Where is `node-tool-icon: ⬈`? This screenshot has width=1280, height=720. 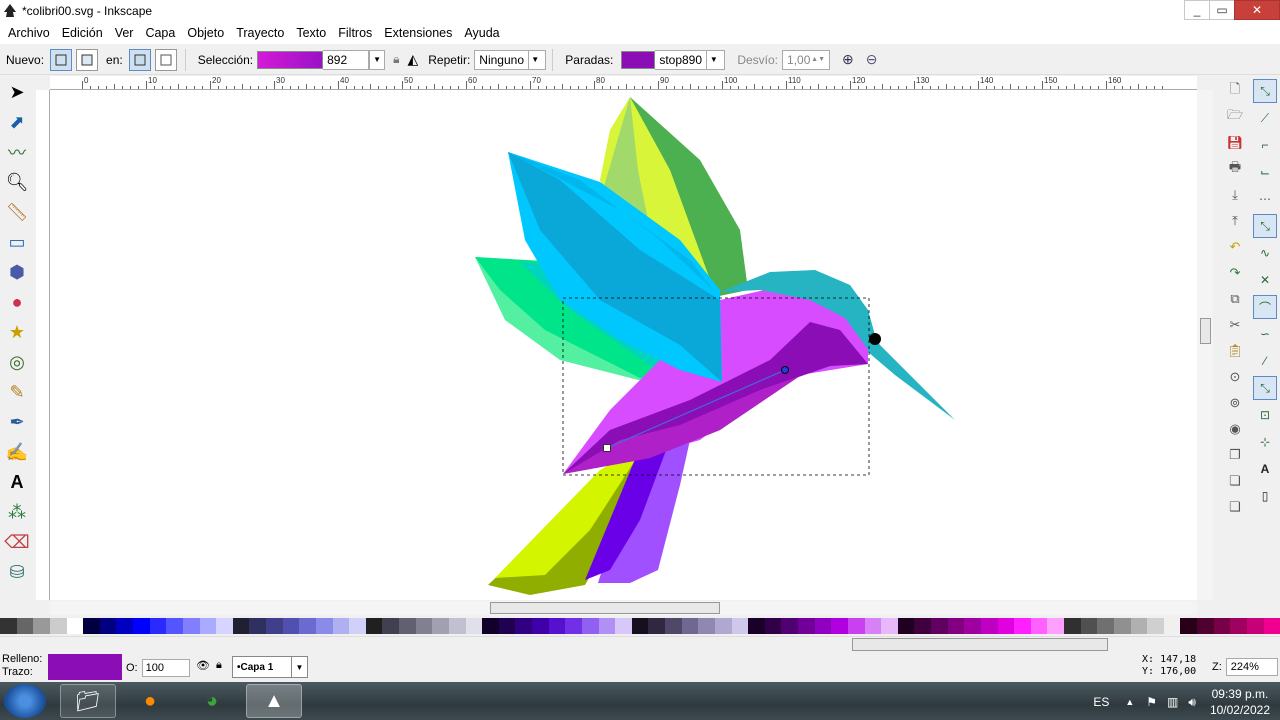
node-tool-icon: ⬈ is located at coordinates (17, 122).